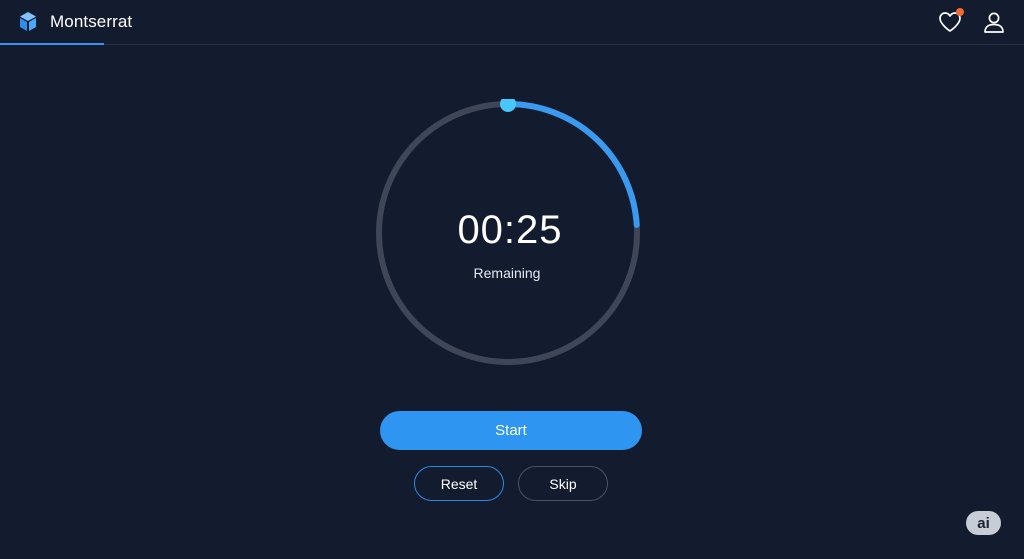  Describe the element at coordinates (507, 273) in the screenshot. I see `countdown-status: Remaining` at that location.